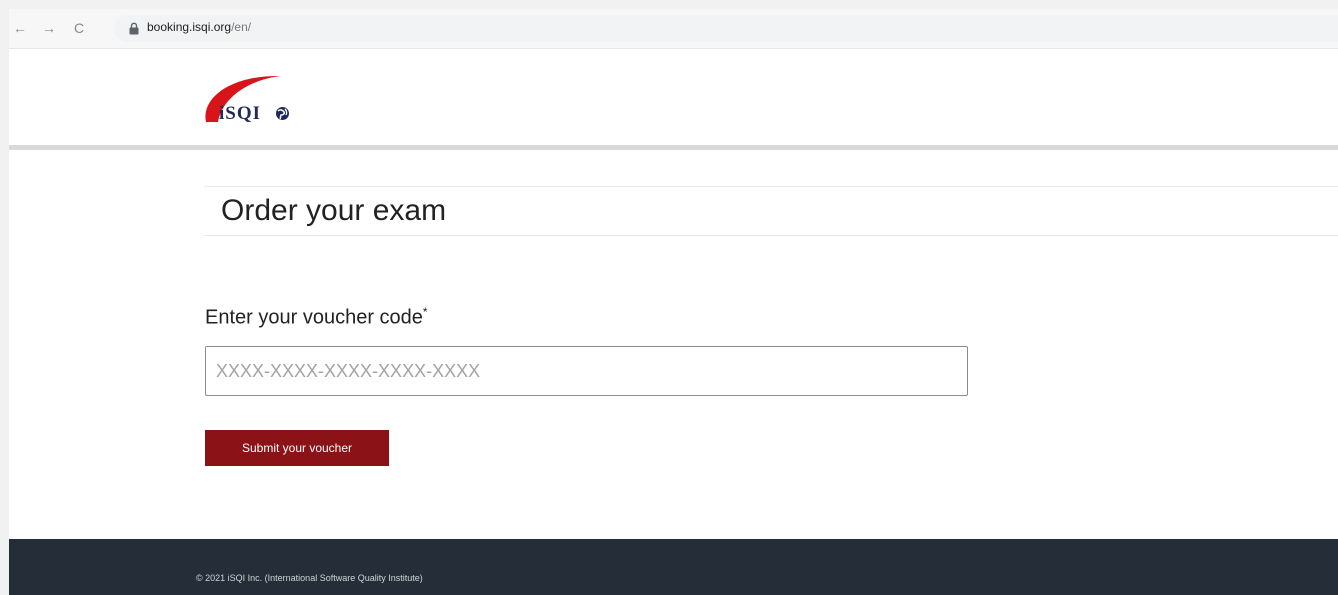 The width and height of the screenshot is (1338, 595). Describe the element at coordinates (586, 371) in the screenshot. I see `voucher-code-input` at that location.